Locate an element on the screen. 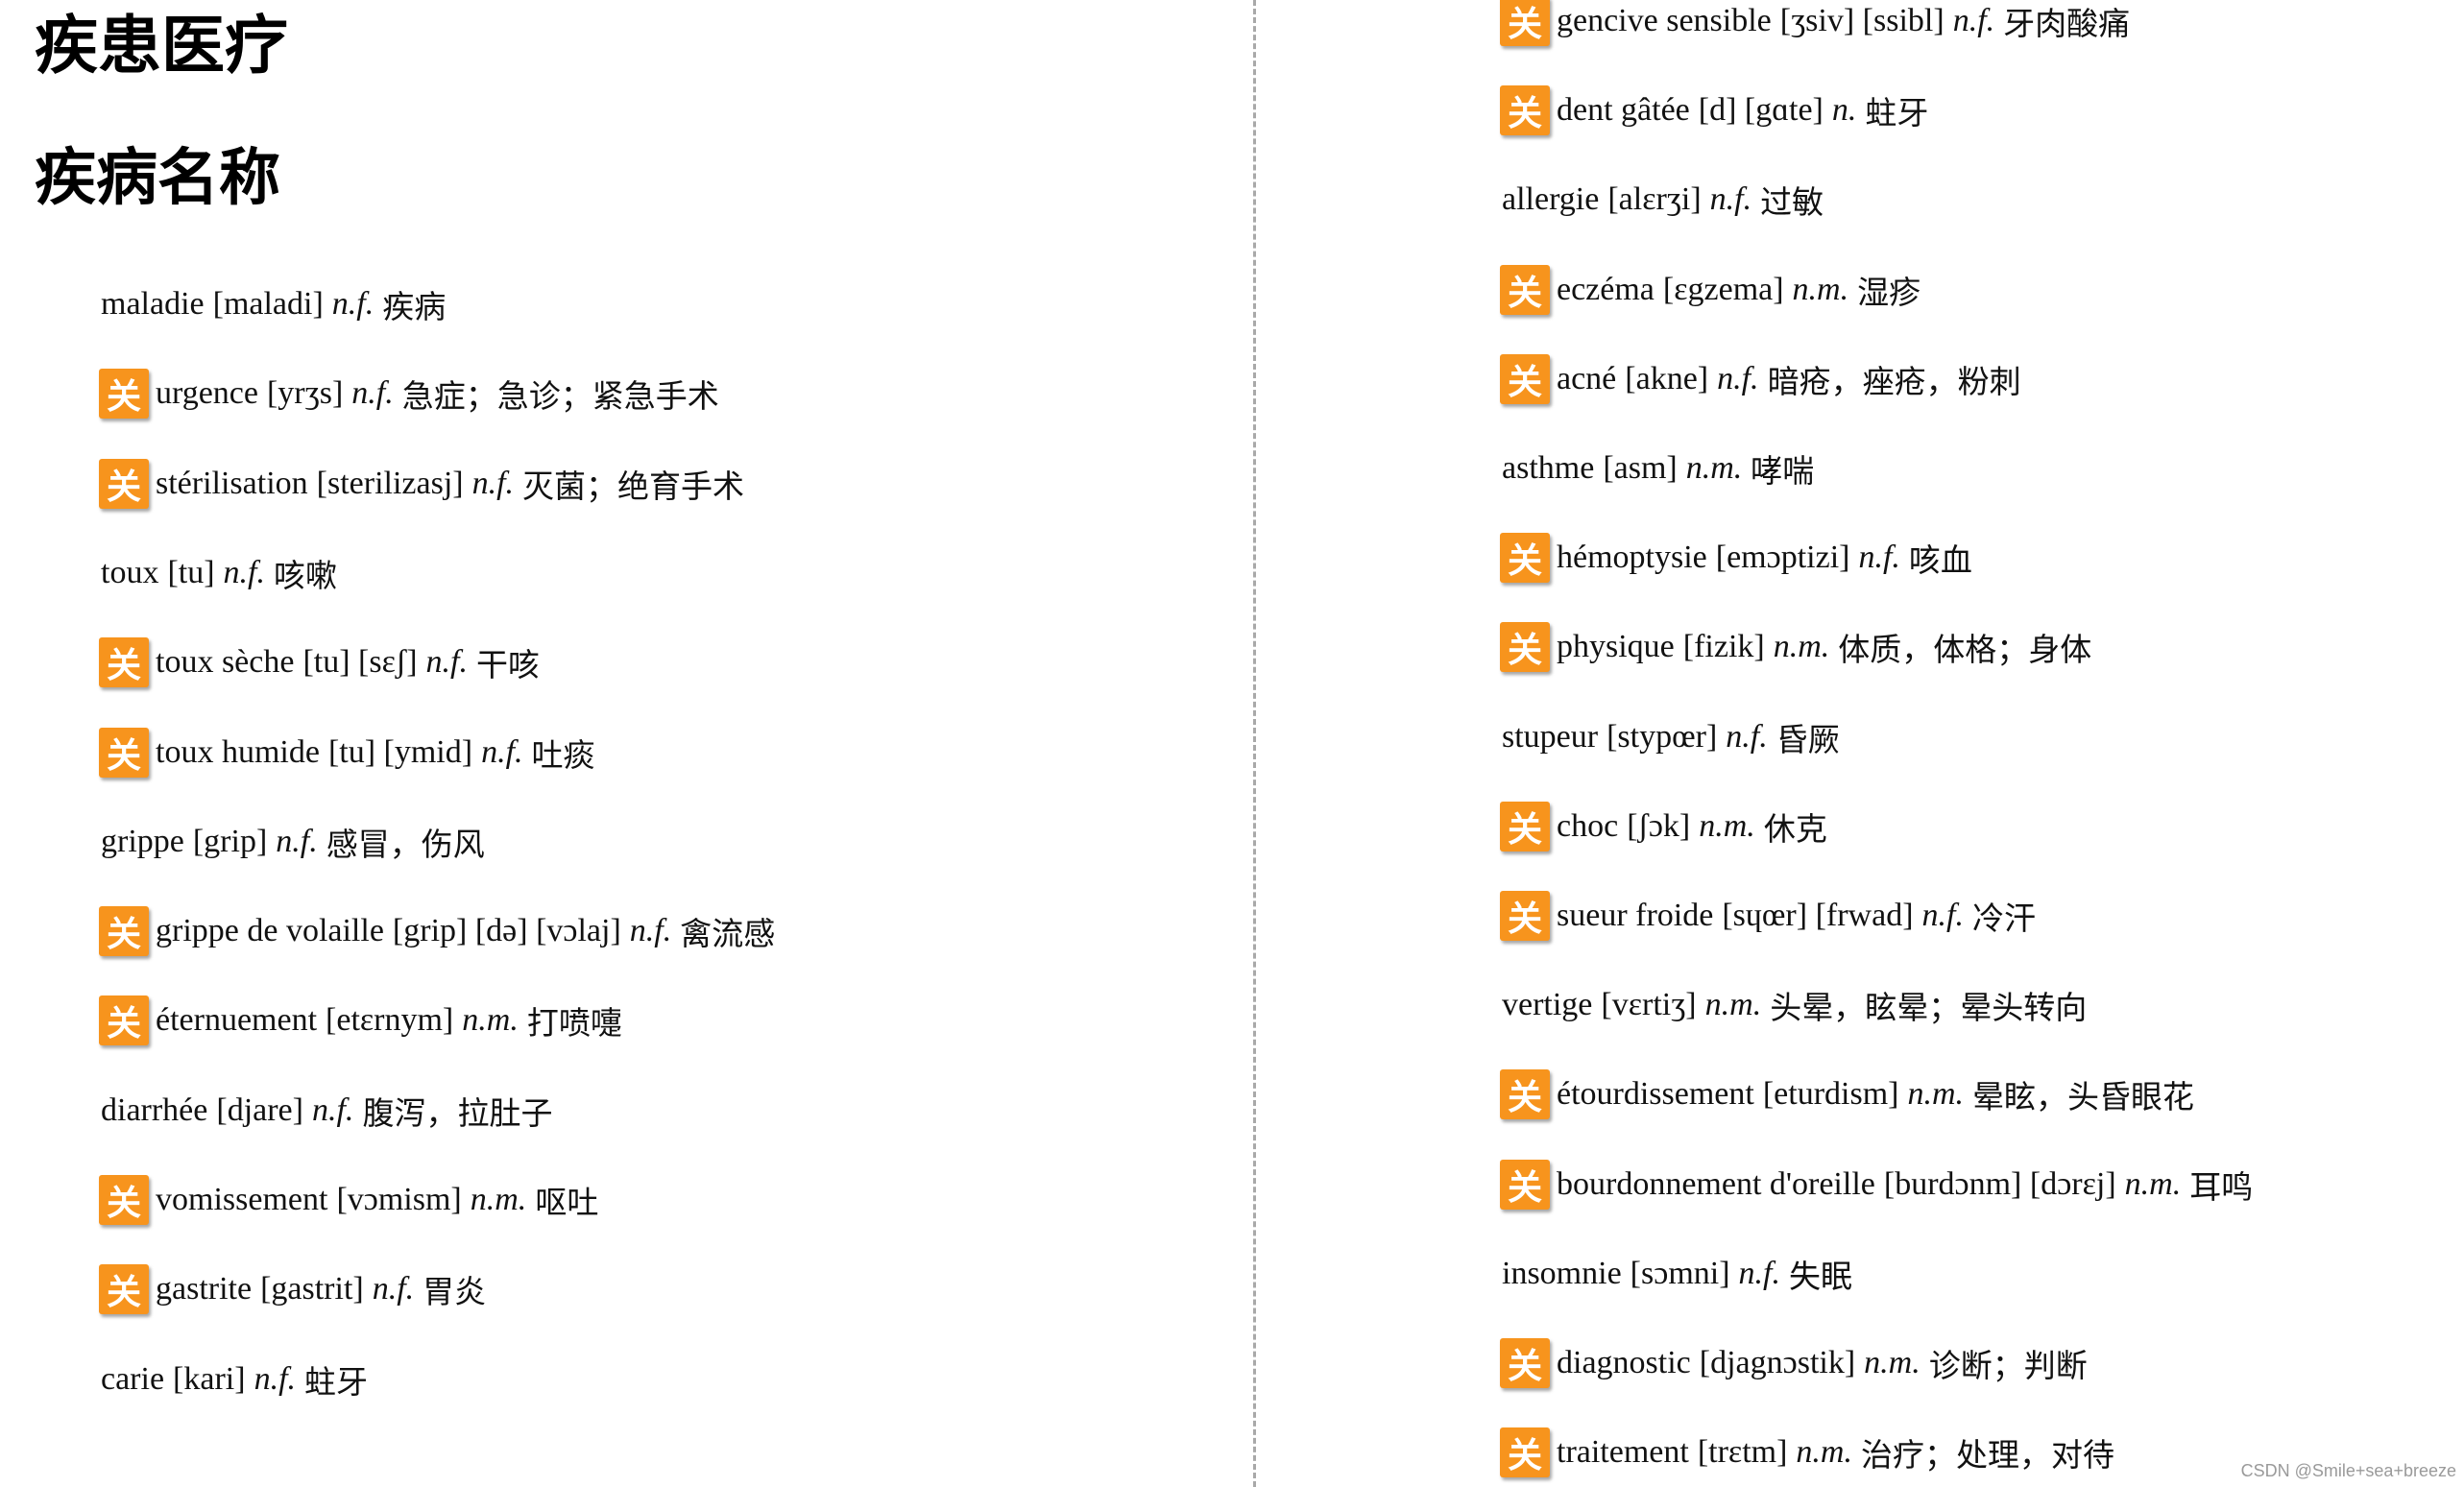 The height and width of the screenshot is (1487, 2464). vocab-entry: insomnie [sɔmni] n.f. 失眠 is located at coordinates (1677, 1274).